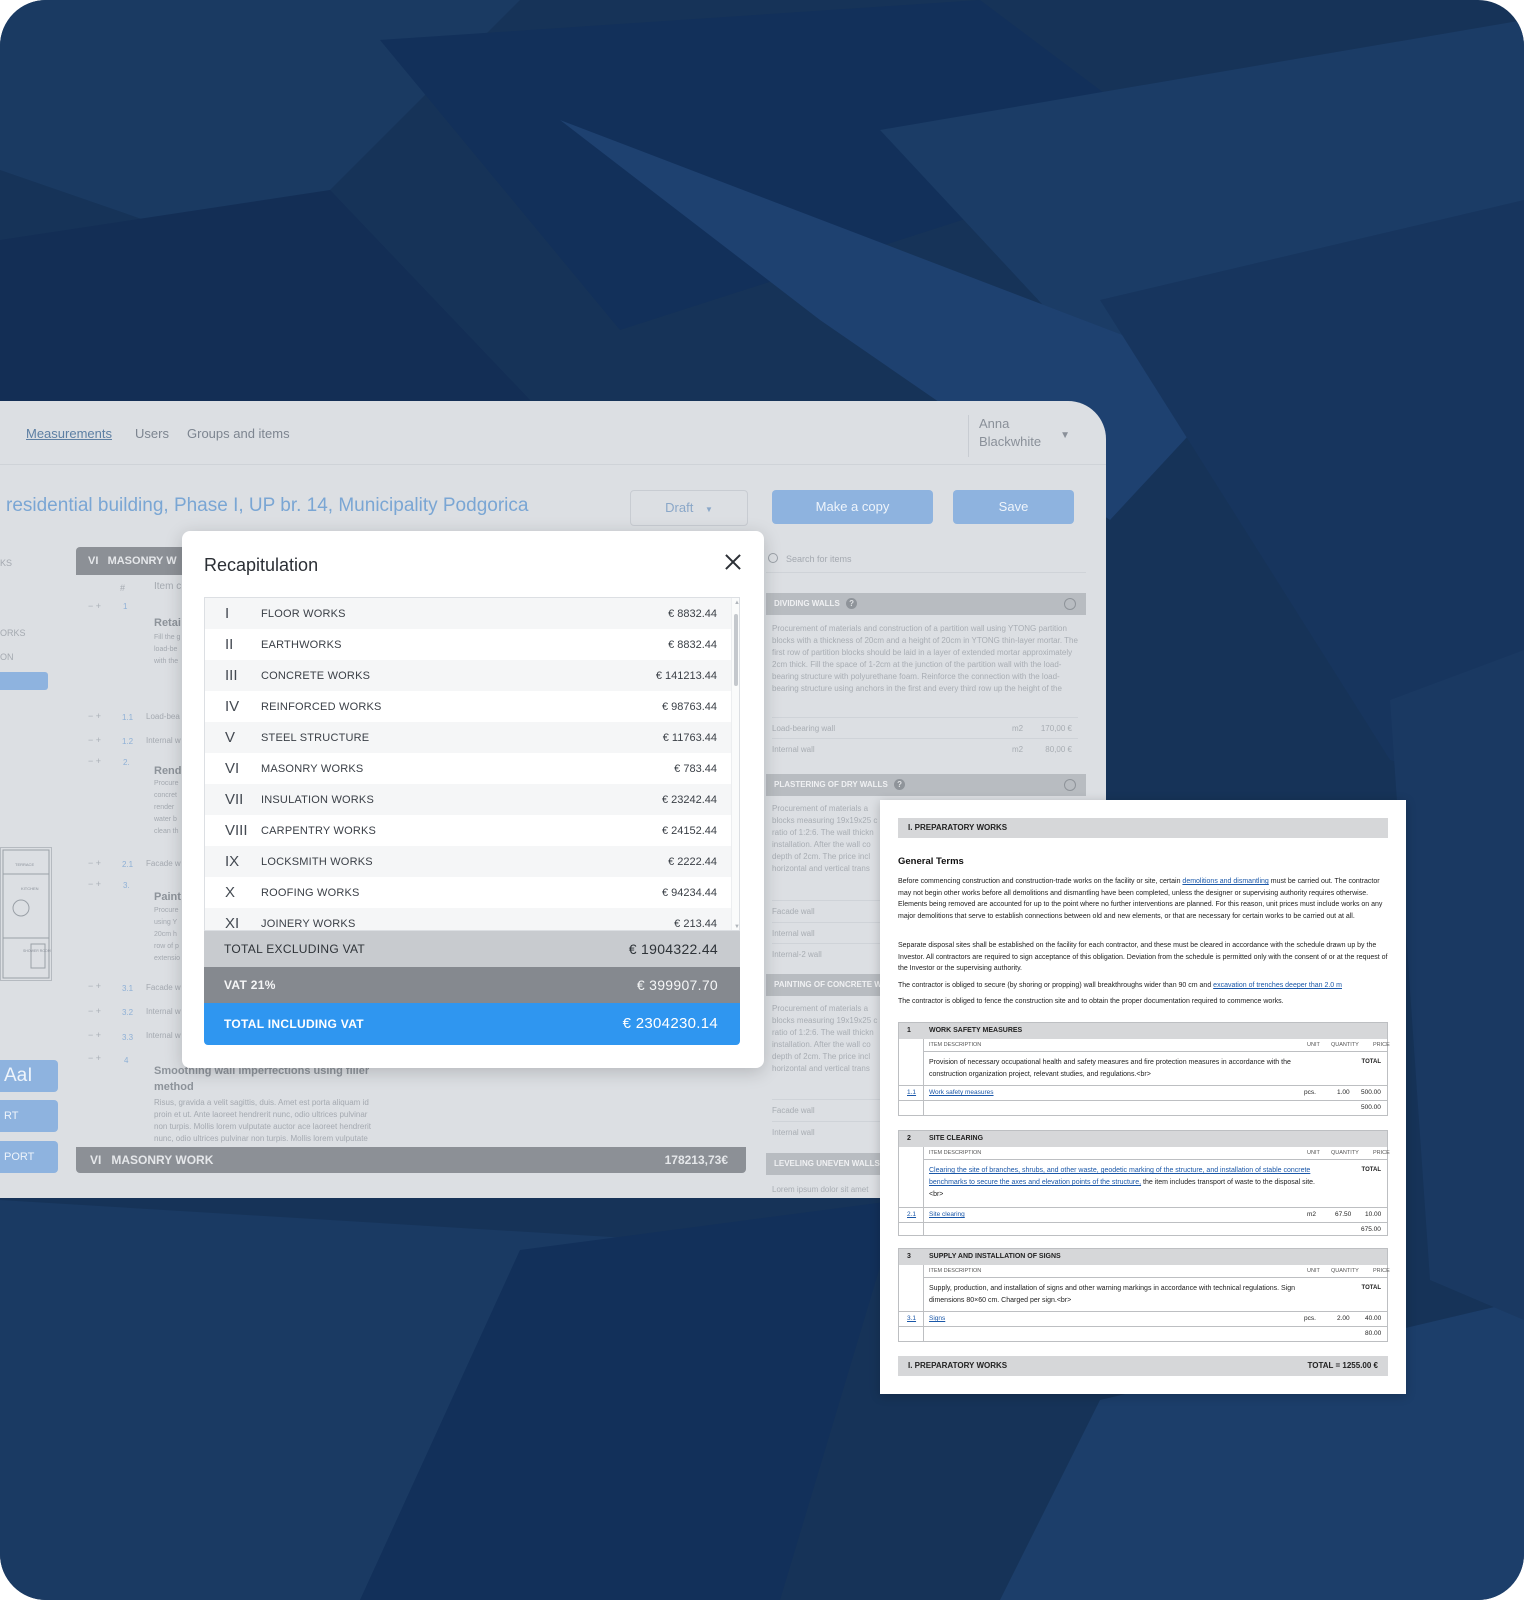 Image resolution: width=1524 pixels, height=1600 pixels. What do you see at coordinates (411, 1160) in the screenshot?
I see `section-footer: VI MASONRY WORK 178213,73€` at bounding box center [411, 1160].